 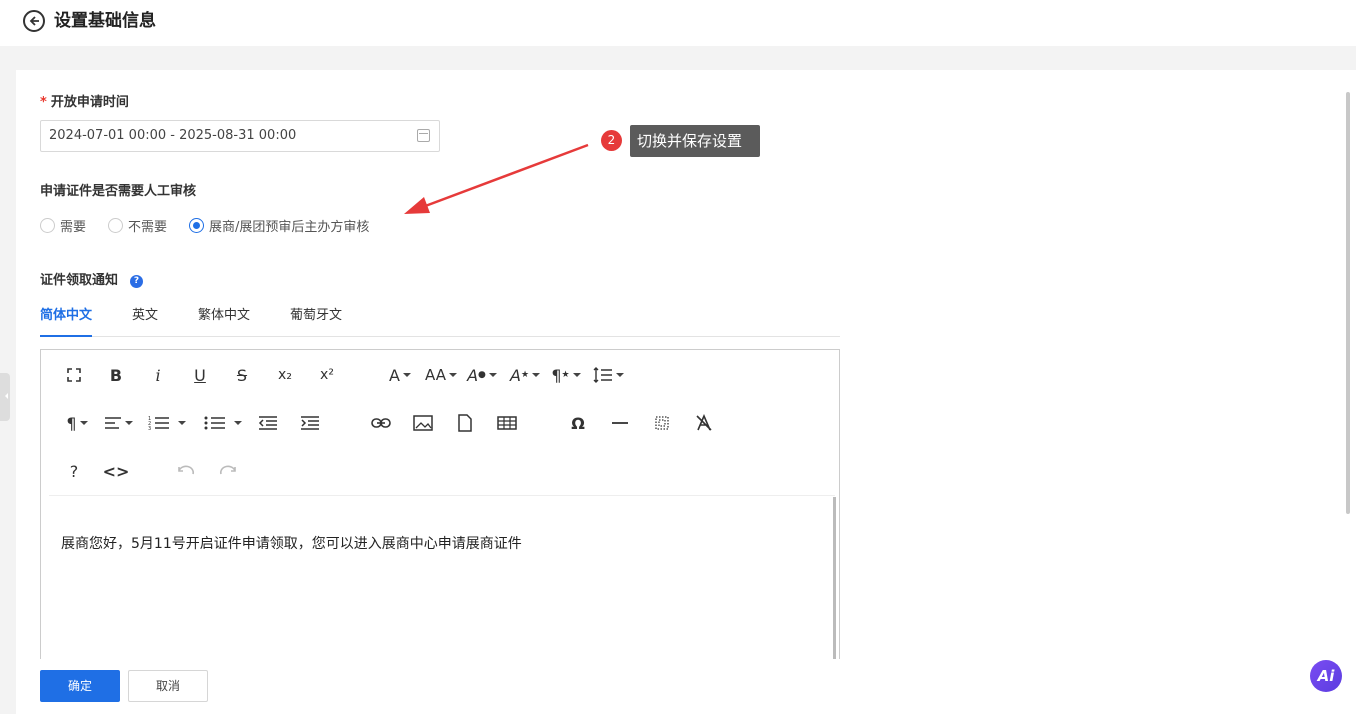 What do you see at coordinates (116, 375) in the screenshot?
I see `bold-icon: B` at bounding box center [116, 375].